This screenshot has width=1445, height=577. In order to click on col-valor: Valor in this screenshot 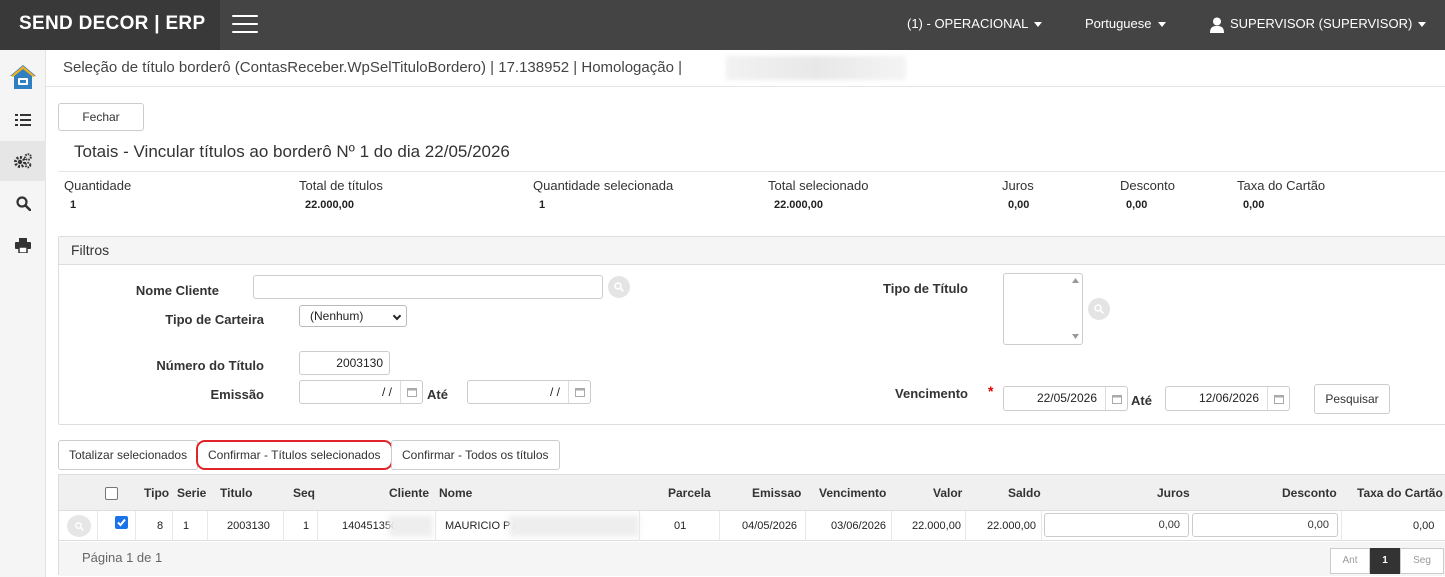, I will do `click(947, 493)`.